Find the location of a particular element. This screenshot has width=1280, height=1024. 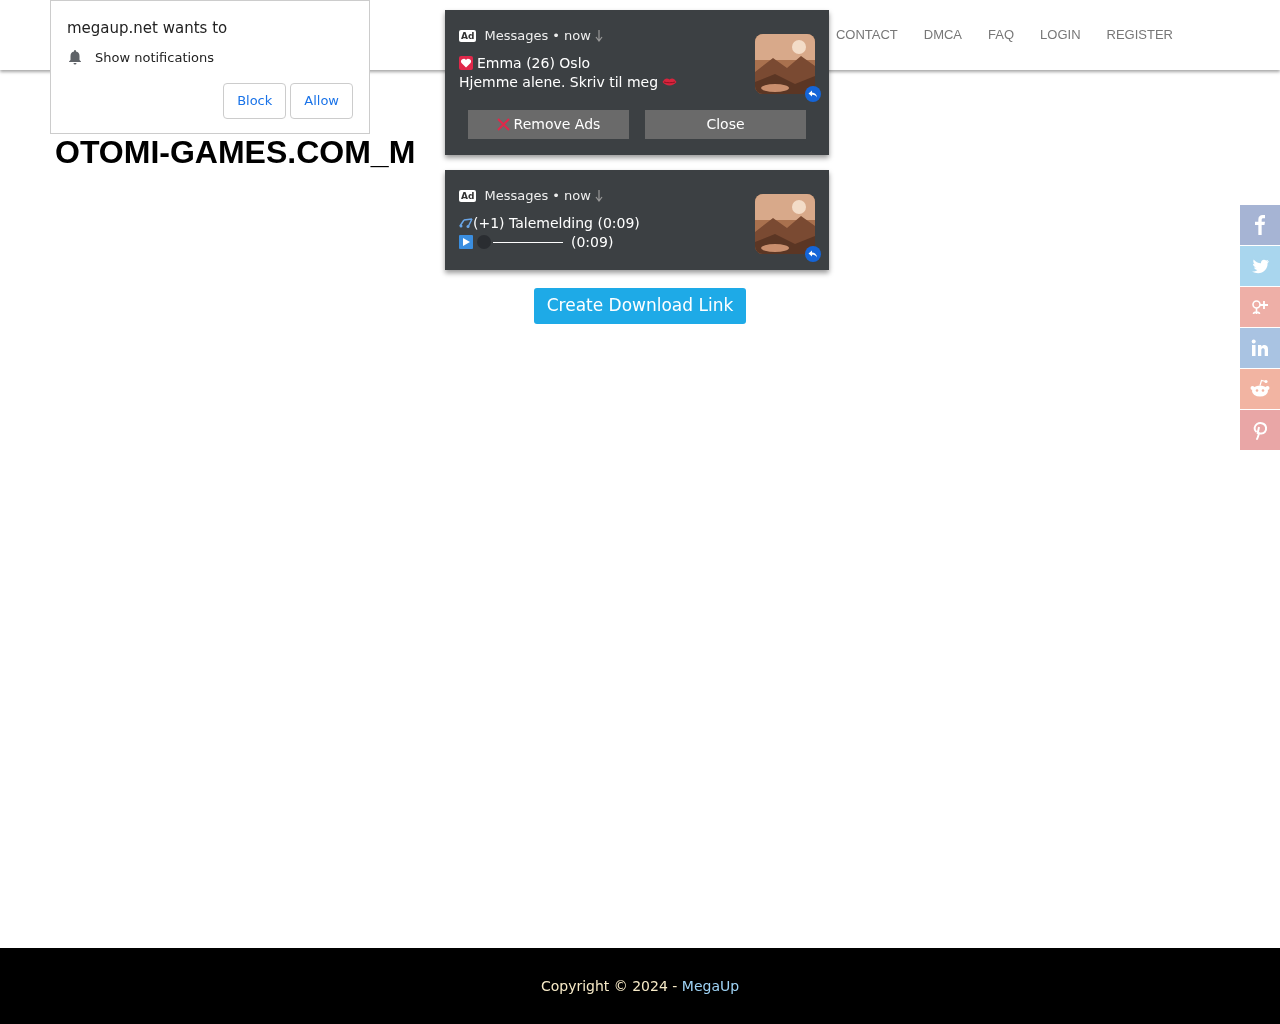

close-button: Close is located at coordinates (725, 124).